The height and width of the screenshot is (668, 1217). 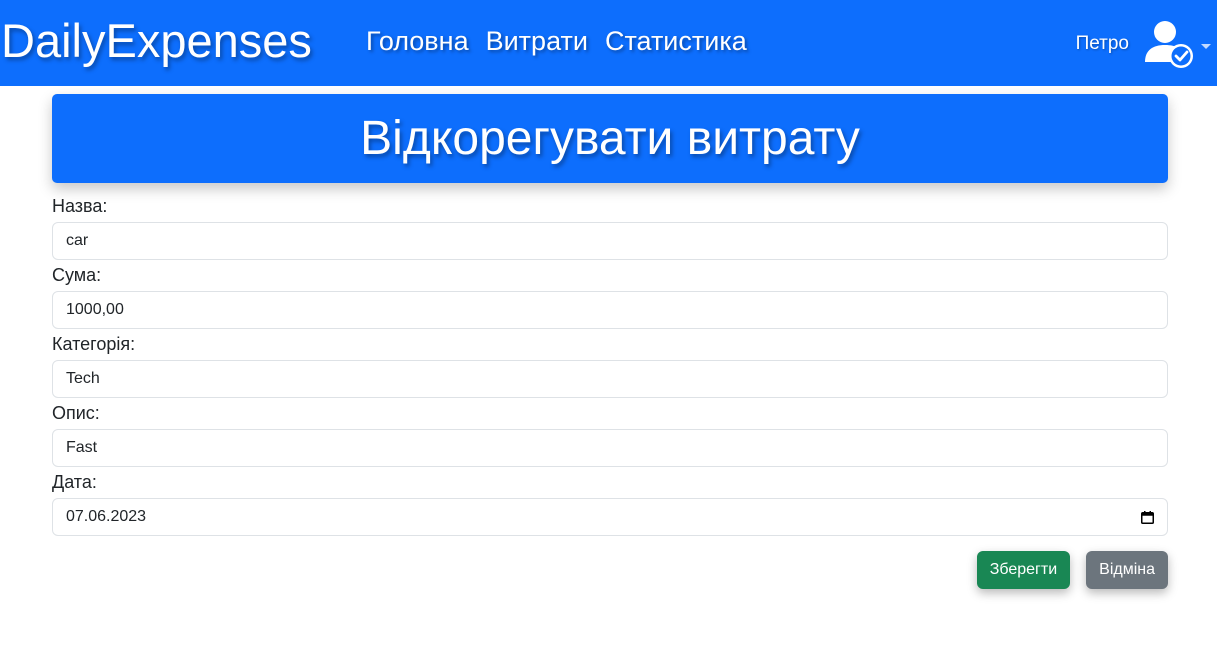 What do you see at coordinates (83, 378) in the screenshot?
I see `category-input-value: Tech` at bounding box center [83, 378].